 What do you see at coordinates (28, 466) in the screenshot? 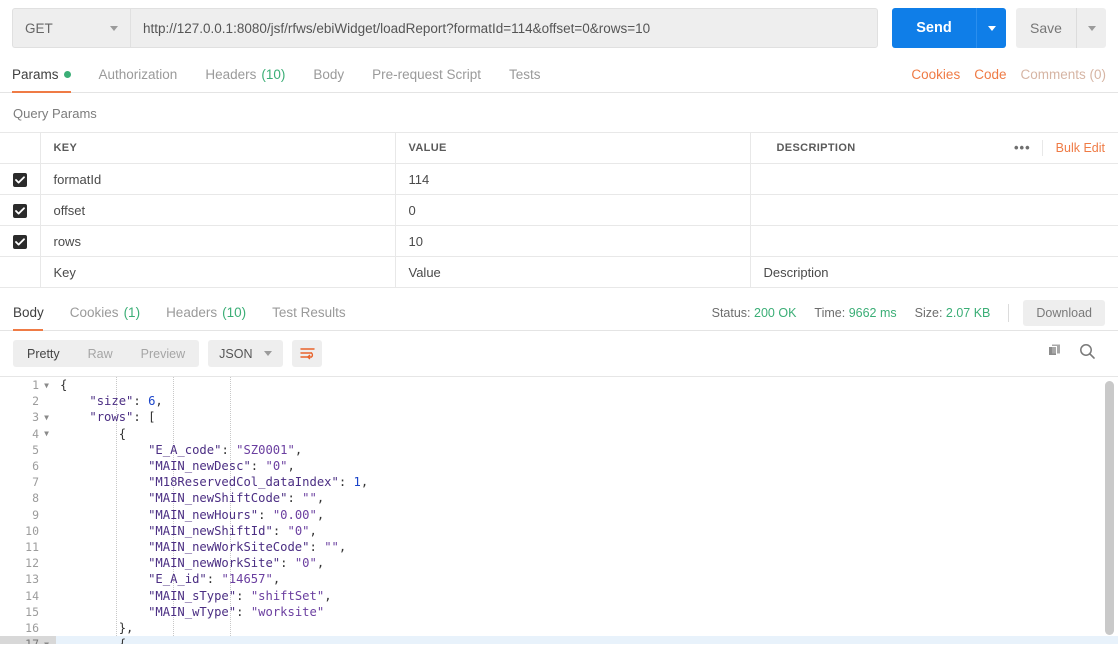
I see `line-number-gutter: 6▼` at bounding box center [28, 466].